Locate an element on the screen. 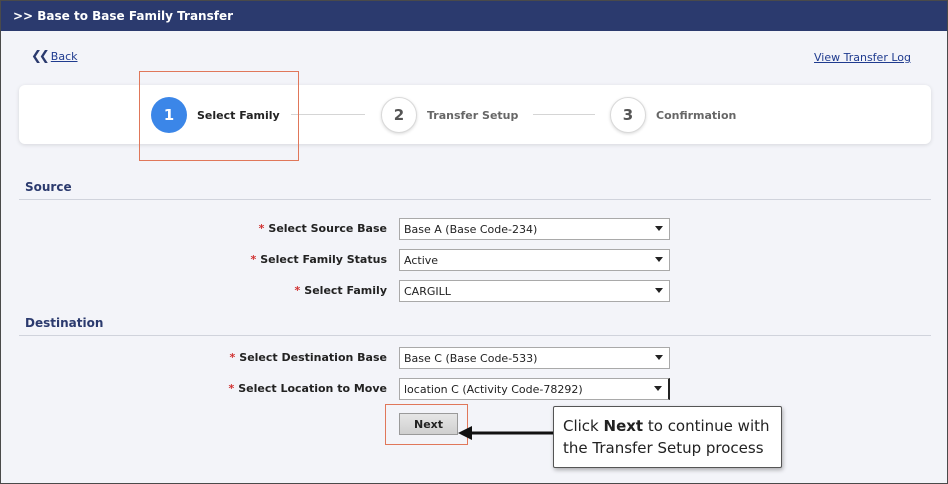  source-base-select: Base A (Base Code-234) is located at coordinates (534, 229).